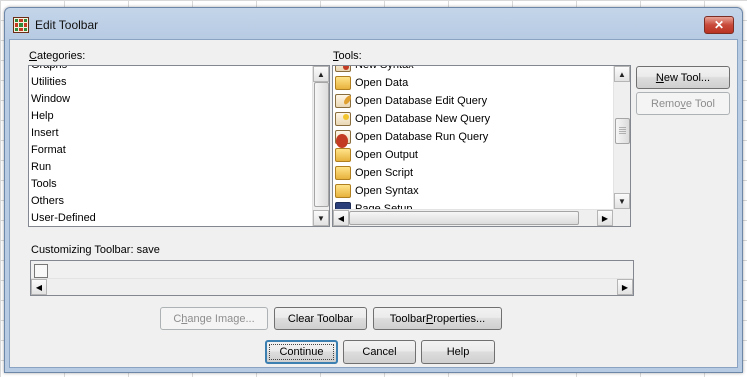 The width and height of the screenshot is (747, 377). Describe the element at coordinates (41, 271) in the screenshot. I see `toolbar-empty-slot` at that location.